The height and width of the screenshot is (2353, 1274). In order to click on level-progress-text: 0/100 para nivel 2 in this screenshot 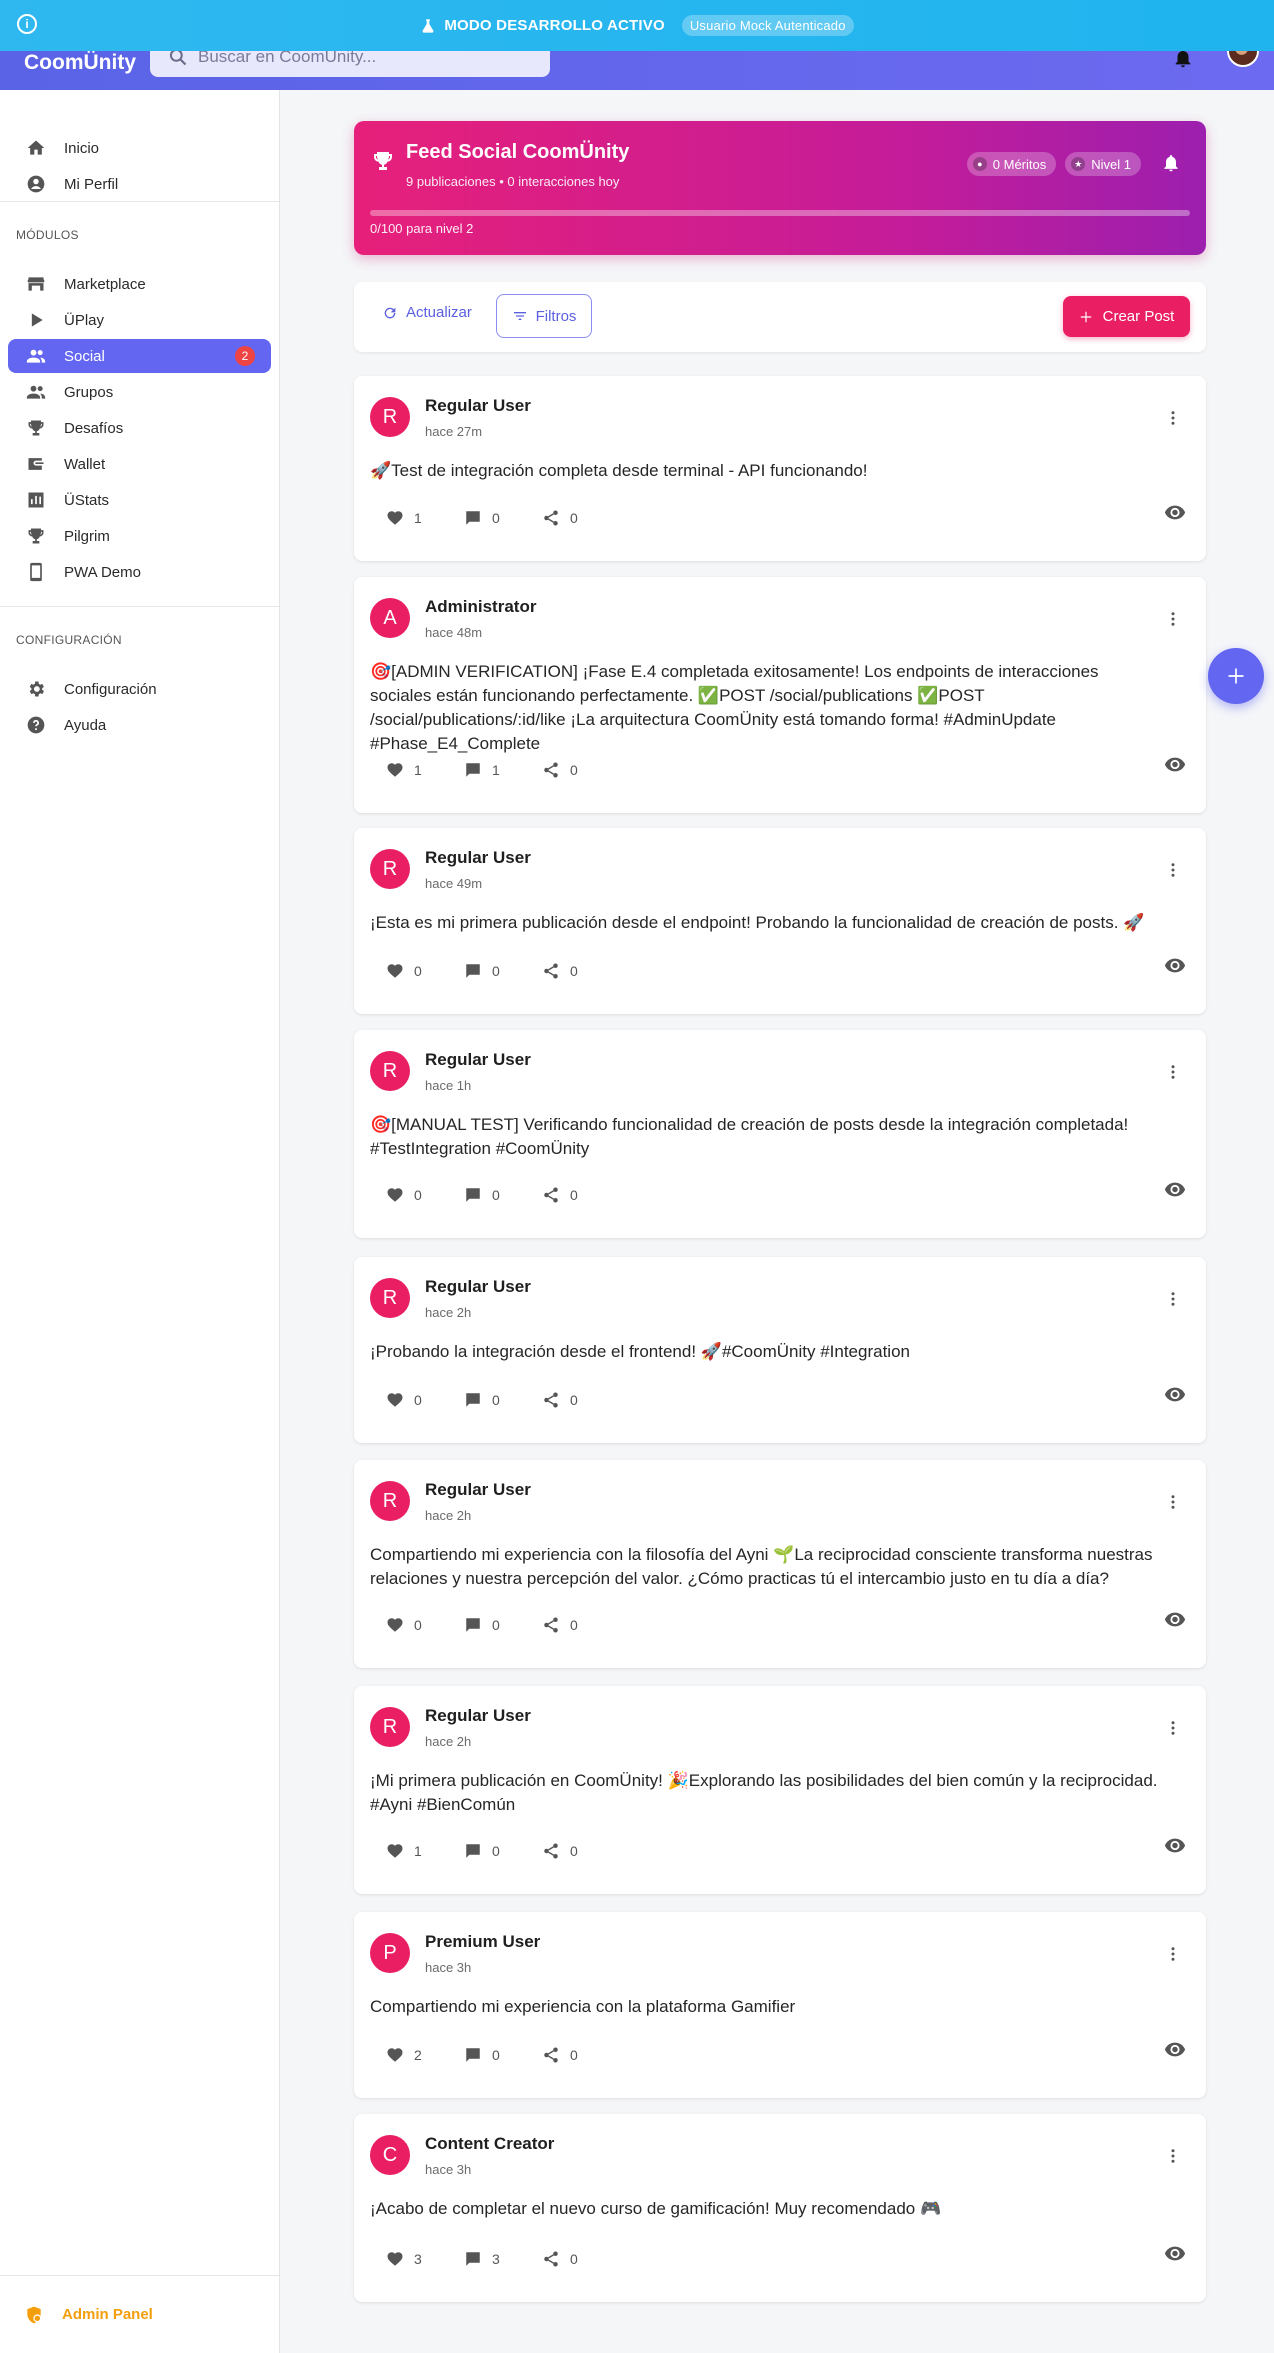, I will do `click(422, 228)`.